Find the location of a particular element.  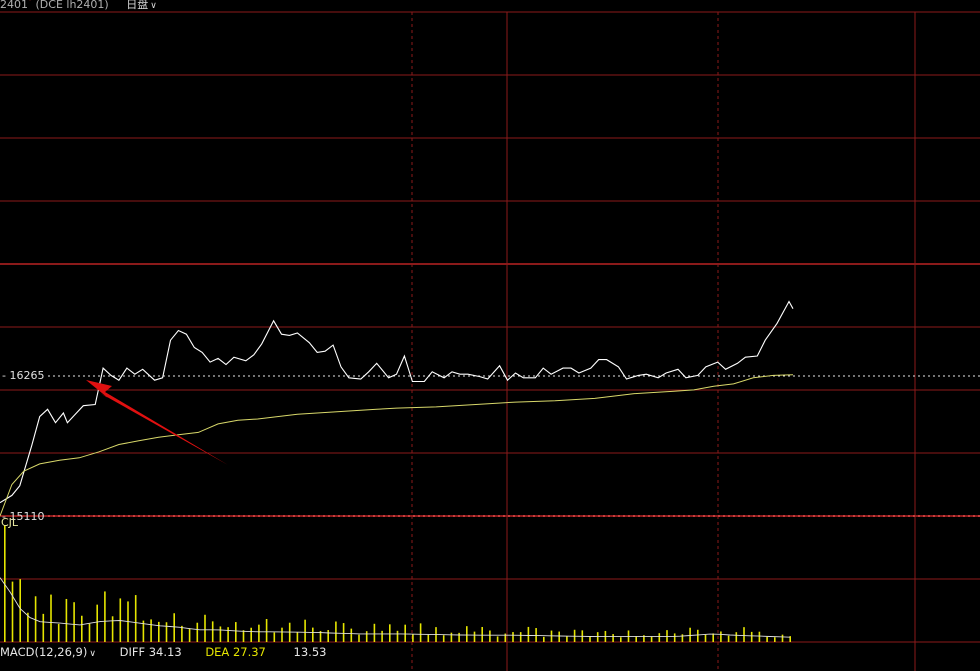

annotation-arrow-icon is located at coordinates (157, 422).